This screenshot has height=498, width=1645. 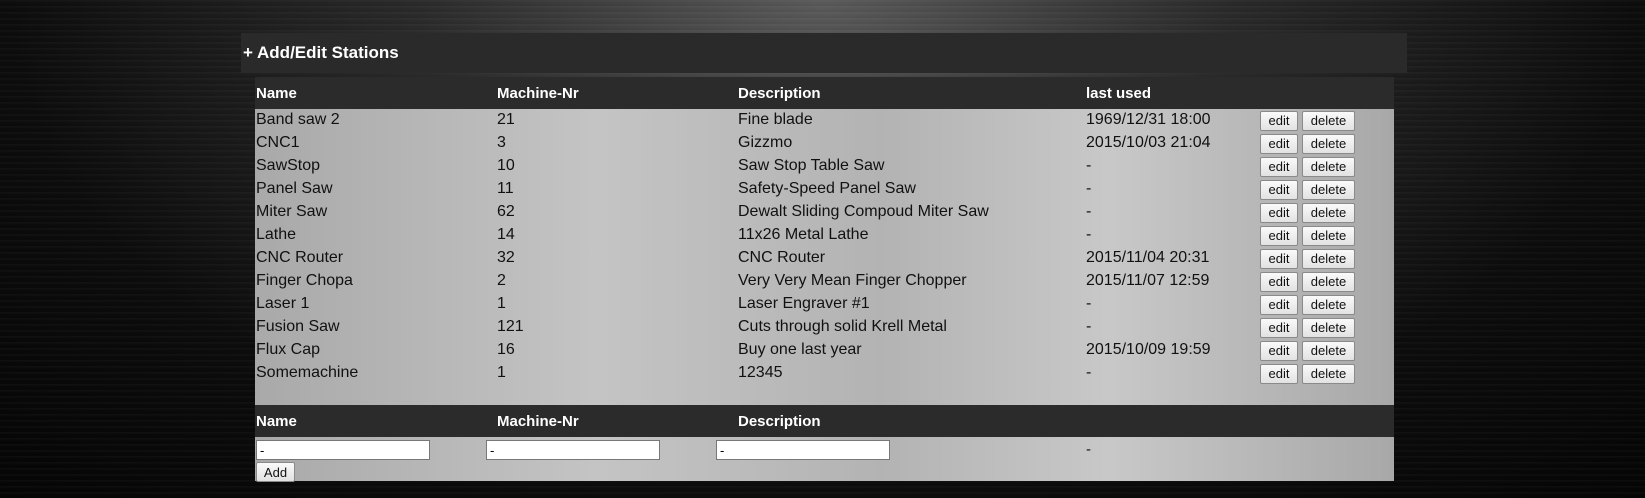 I want to click on header-machine-nr: Machine-Nr, so click(x=538, y=93).